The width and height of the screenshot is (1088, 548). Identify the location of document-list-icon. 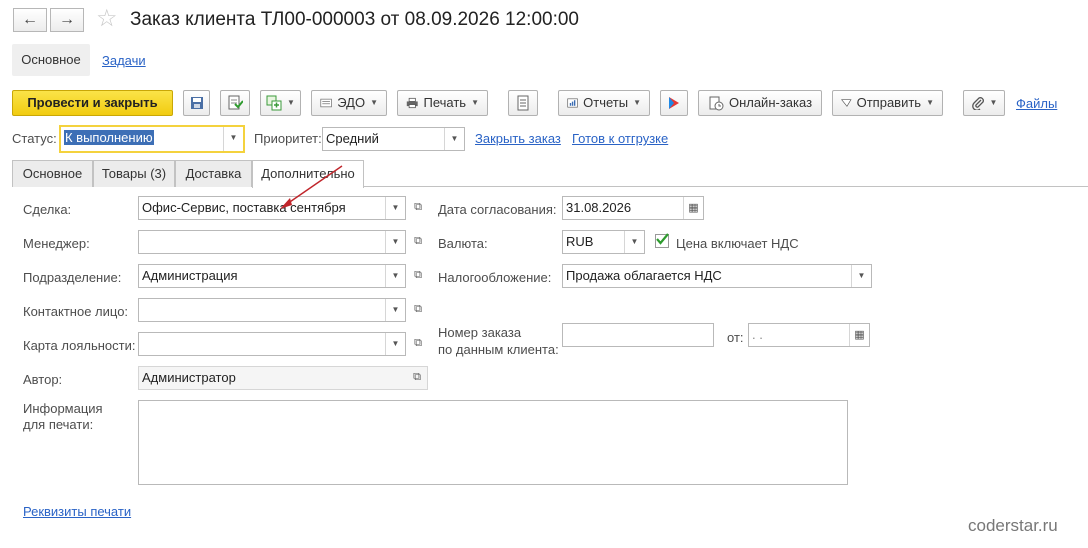
(523, 103).